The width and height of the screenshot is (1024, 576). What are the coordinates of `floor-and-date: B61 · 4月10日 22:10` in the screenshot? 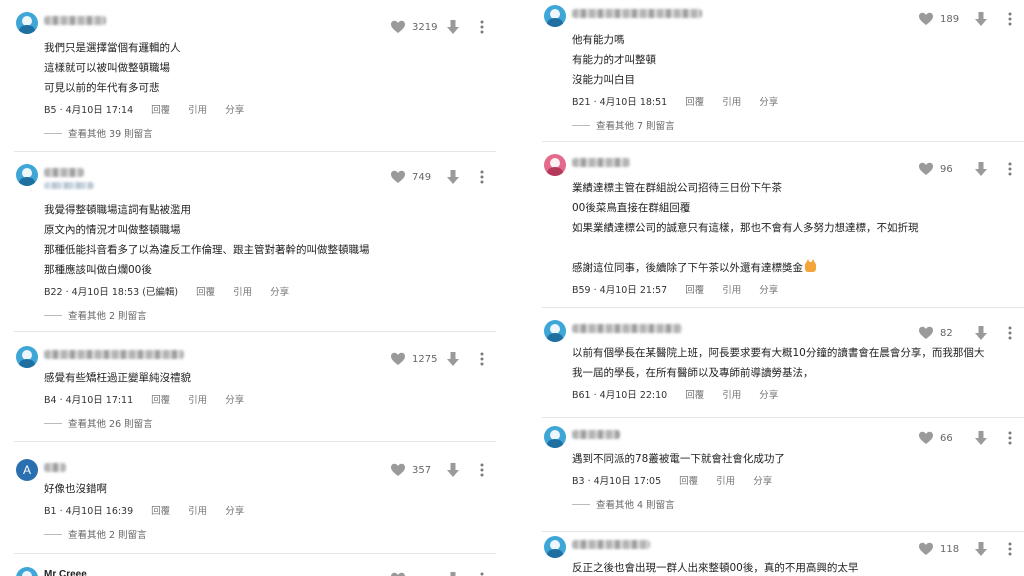 It's located at (620, 395).